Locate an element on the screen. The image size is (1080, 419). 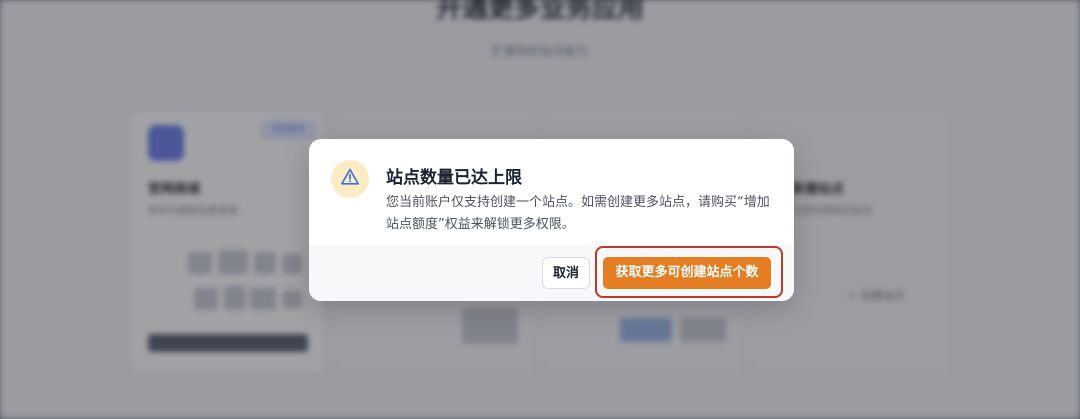
warning-icon-badge is located at coordinates (350, 179).